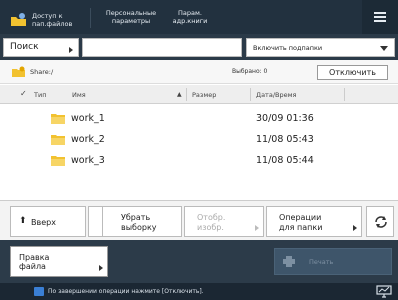  I want to click on refresh-icon, so click(381, 222).